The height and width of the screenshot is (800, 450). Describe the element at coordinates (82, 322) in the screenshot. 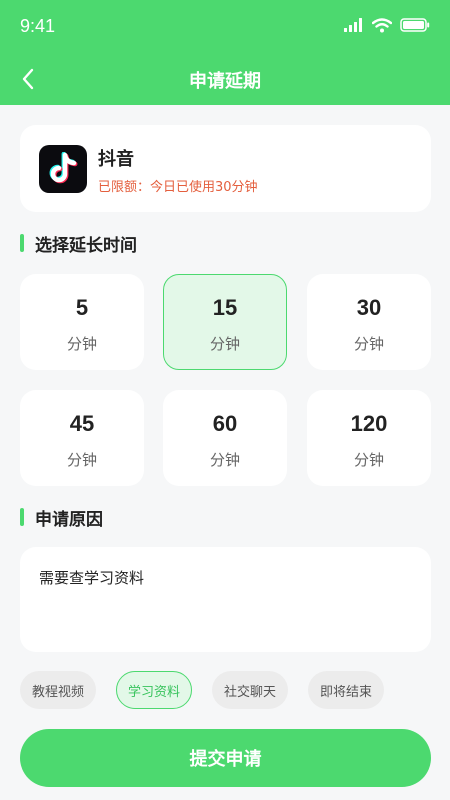

I see `time-option-5: 5 分钟` at that location.